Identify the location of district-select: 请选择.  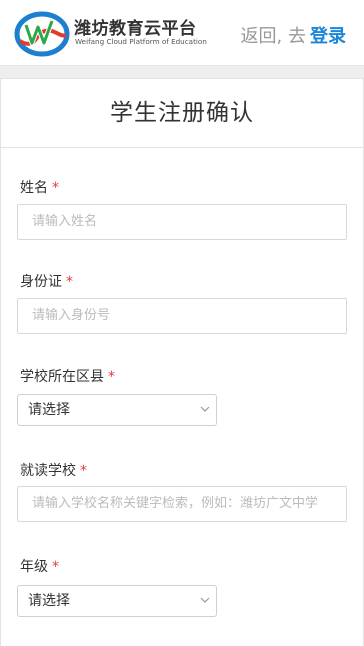
(117, 410).